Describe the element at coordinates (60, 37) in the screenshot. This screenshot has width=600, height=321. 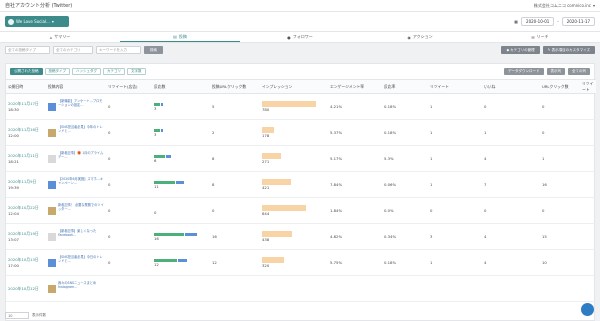
I see `tab-summary: ⌂ サマリー` at that location.